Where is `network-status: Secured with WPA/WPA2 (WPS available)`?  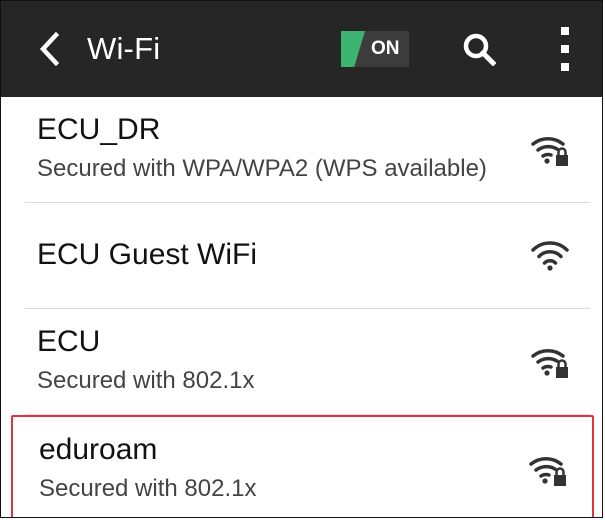 network-status: Secured with WPA/WPA2 (WPS available) is located at coordinates (262, 168).